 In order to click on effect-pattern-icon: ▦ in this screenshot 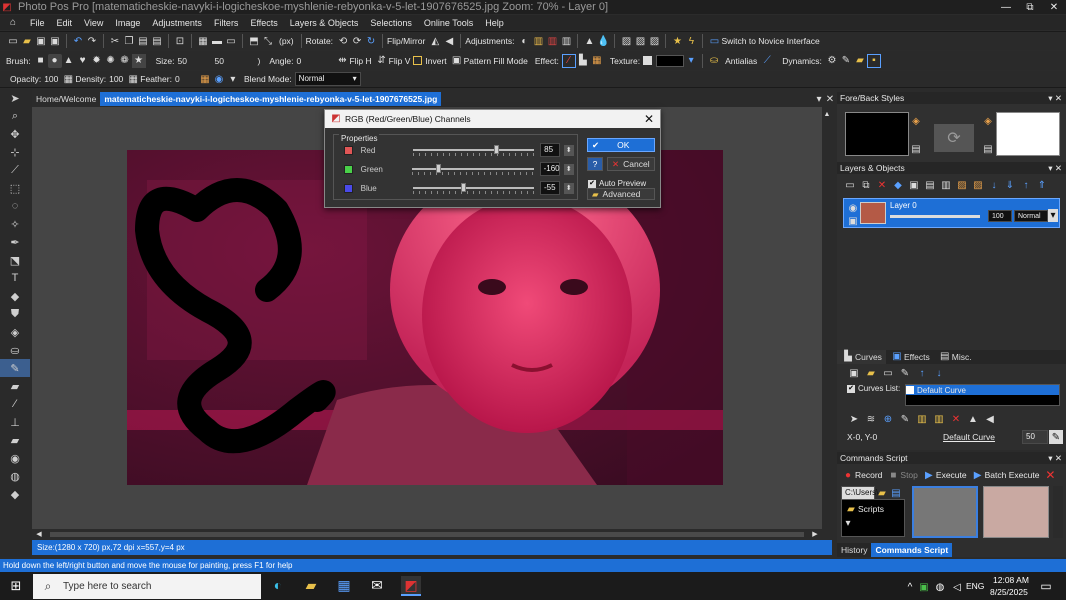, I will do `click(597, 61)`.